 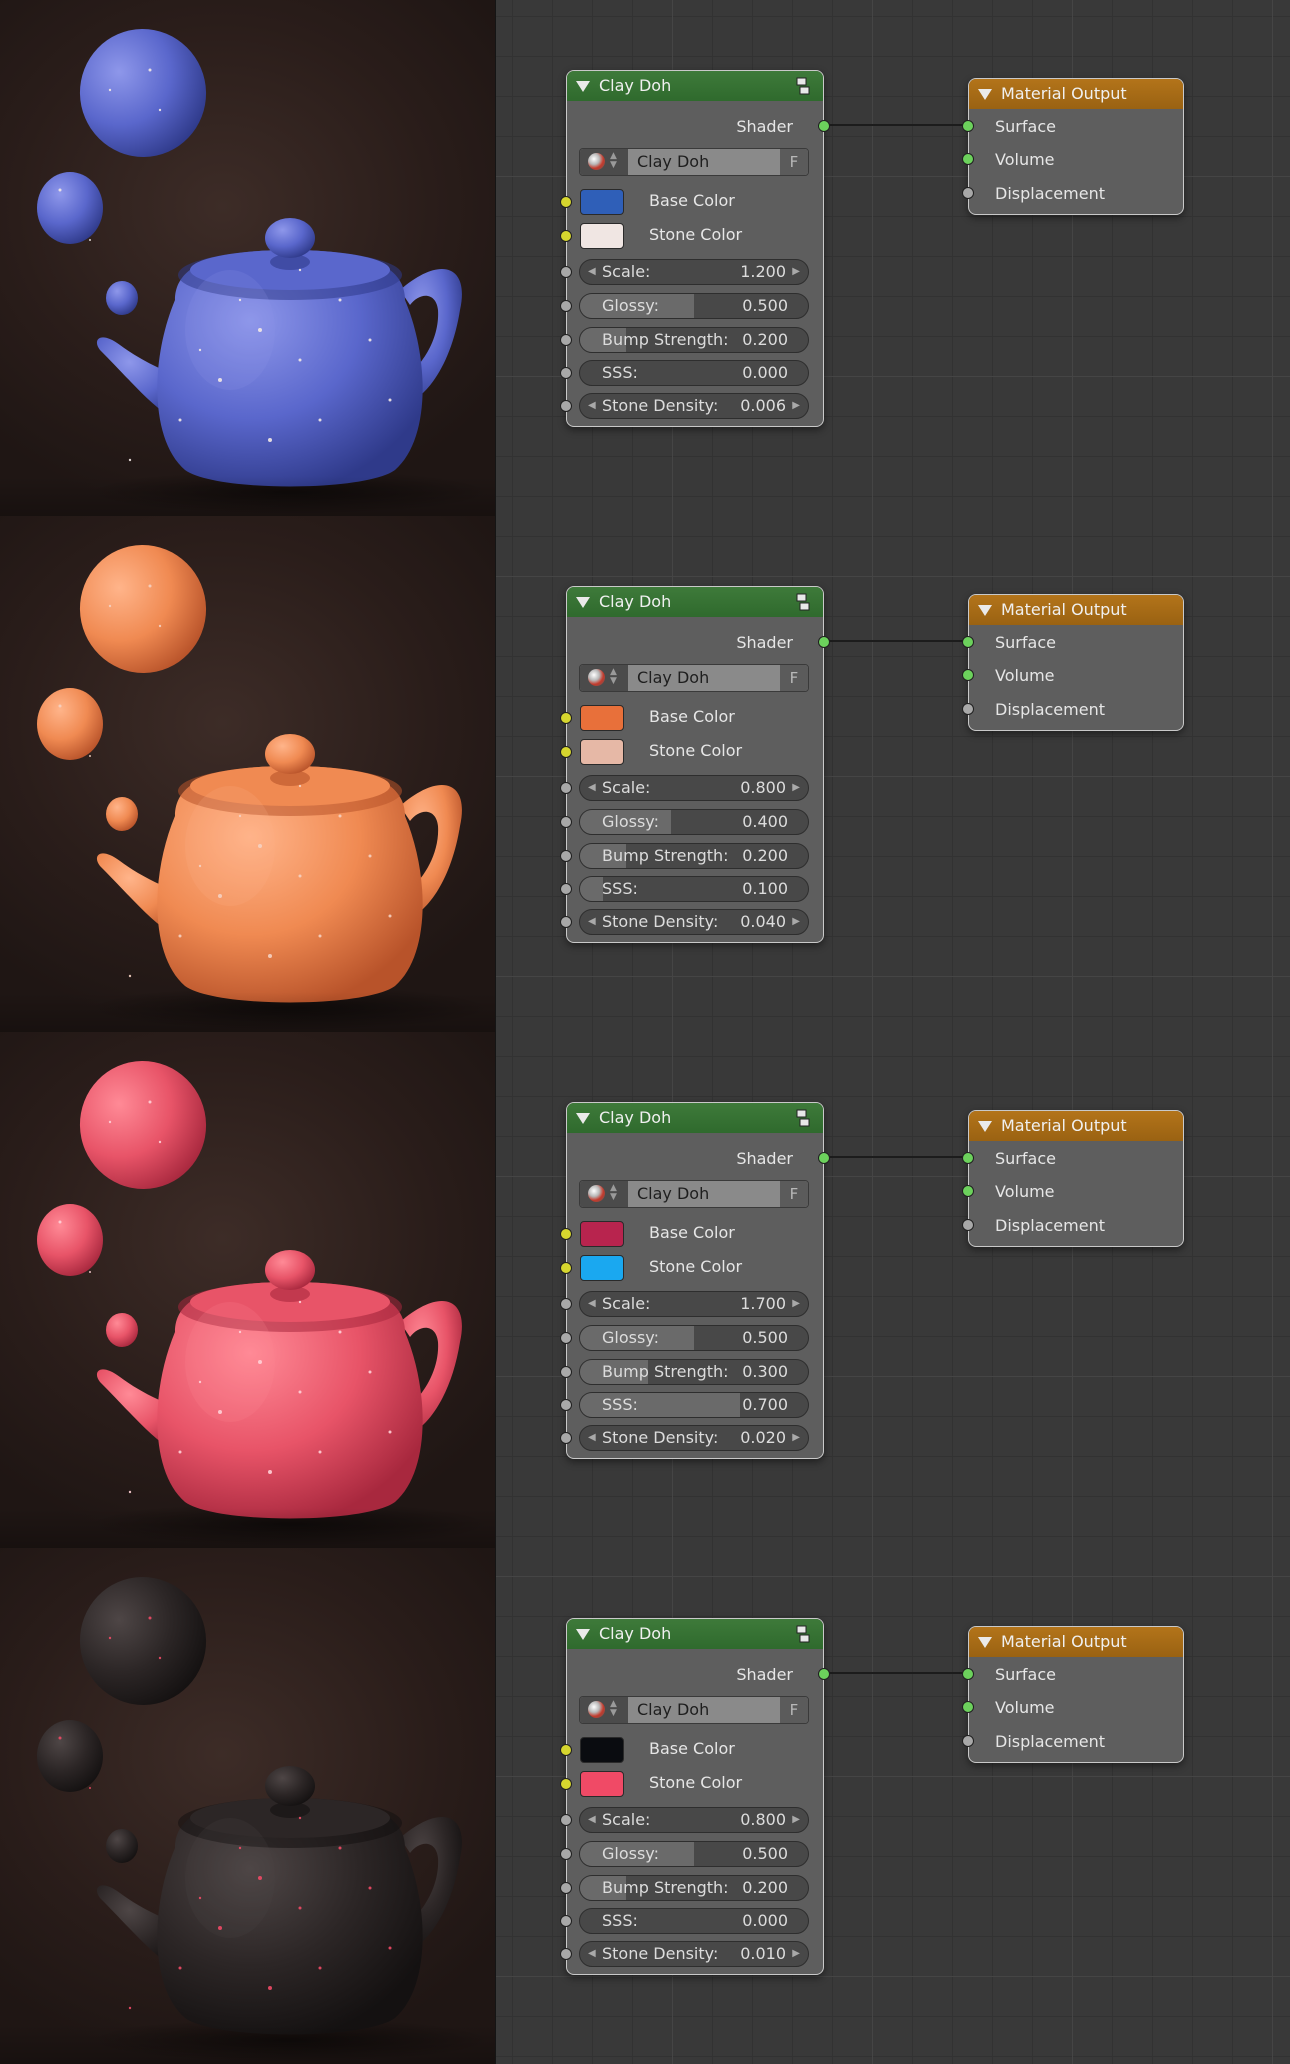 I want to click on scale-field: ◀ Scale: 1.200 ▶, so click(x=694, y=272).